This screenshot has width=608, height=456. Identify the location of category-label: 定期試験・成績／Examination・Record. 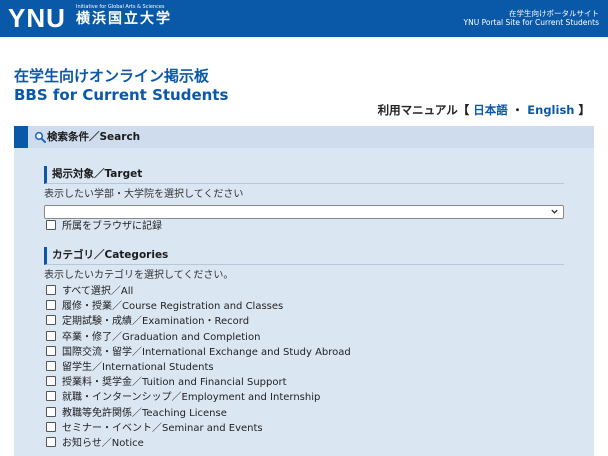
(156, 321).